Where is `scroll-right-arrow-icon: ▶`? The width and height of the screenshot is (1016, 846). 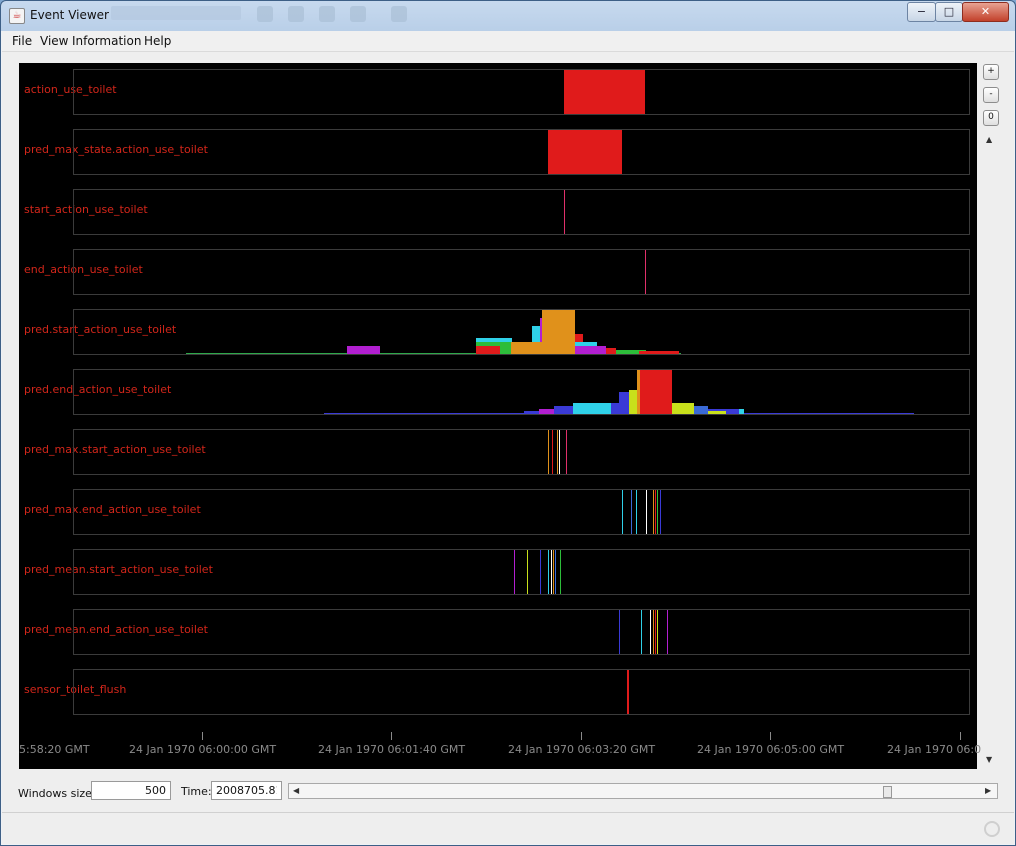 scroll-right-arrow-icon: ▶ is located at coordinates (988, 790).